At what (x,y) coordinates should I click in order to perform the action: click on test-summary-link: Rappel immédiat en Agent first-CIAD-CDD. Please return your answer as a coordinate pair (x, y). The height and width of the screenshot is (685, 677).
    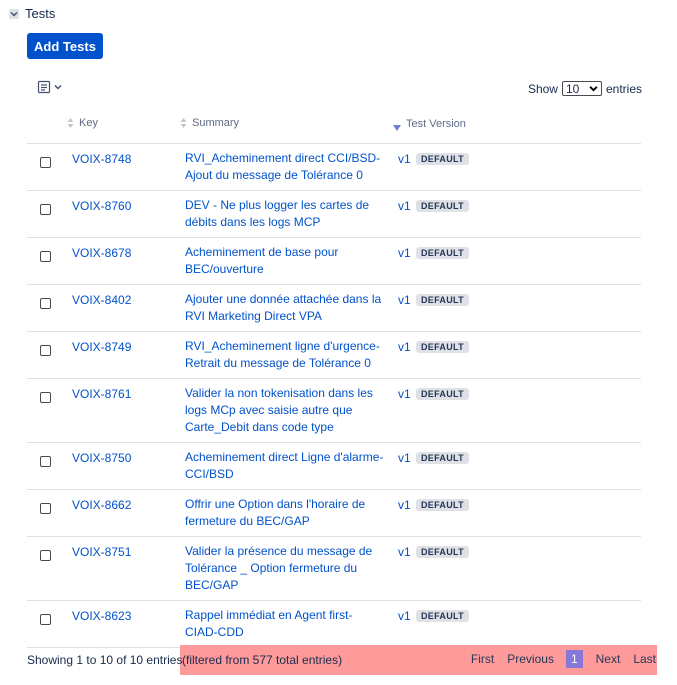
    Looking at the image, I should click on (285, 624).